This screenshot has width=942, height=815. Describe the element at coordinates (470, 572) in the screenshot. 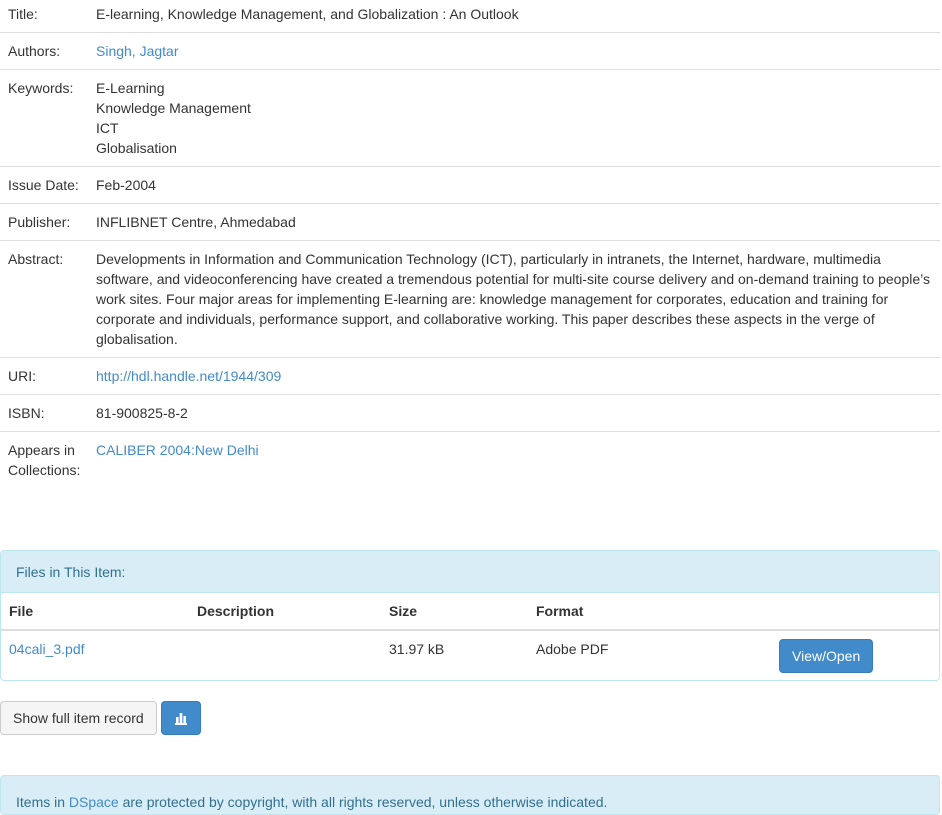

I see `files-panel-heading: Files in This Item:` at that location.